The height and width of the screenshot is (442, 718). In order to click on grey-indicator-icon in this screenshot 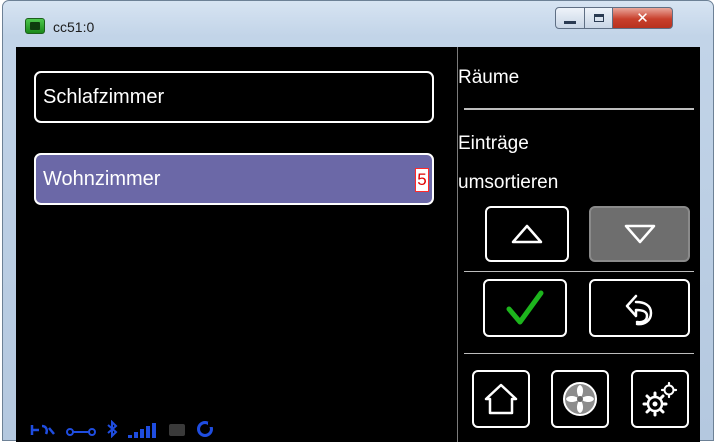, I will do `click(177, 430)`.